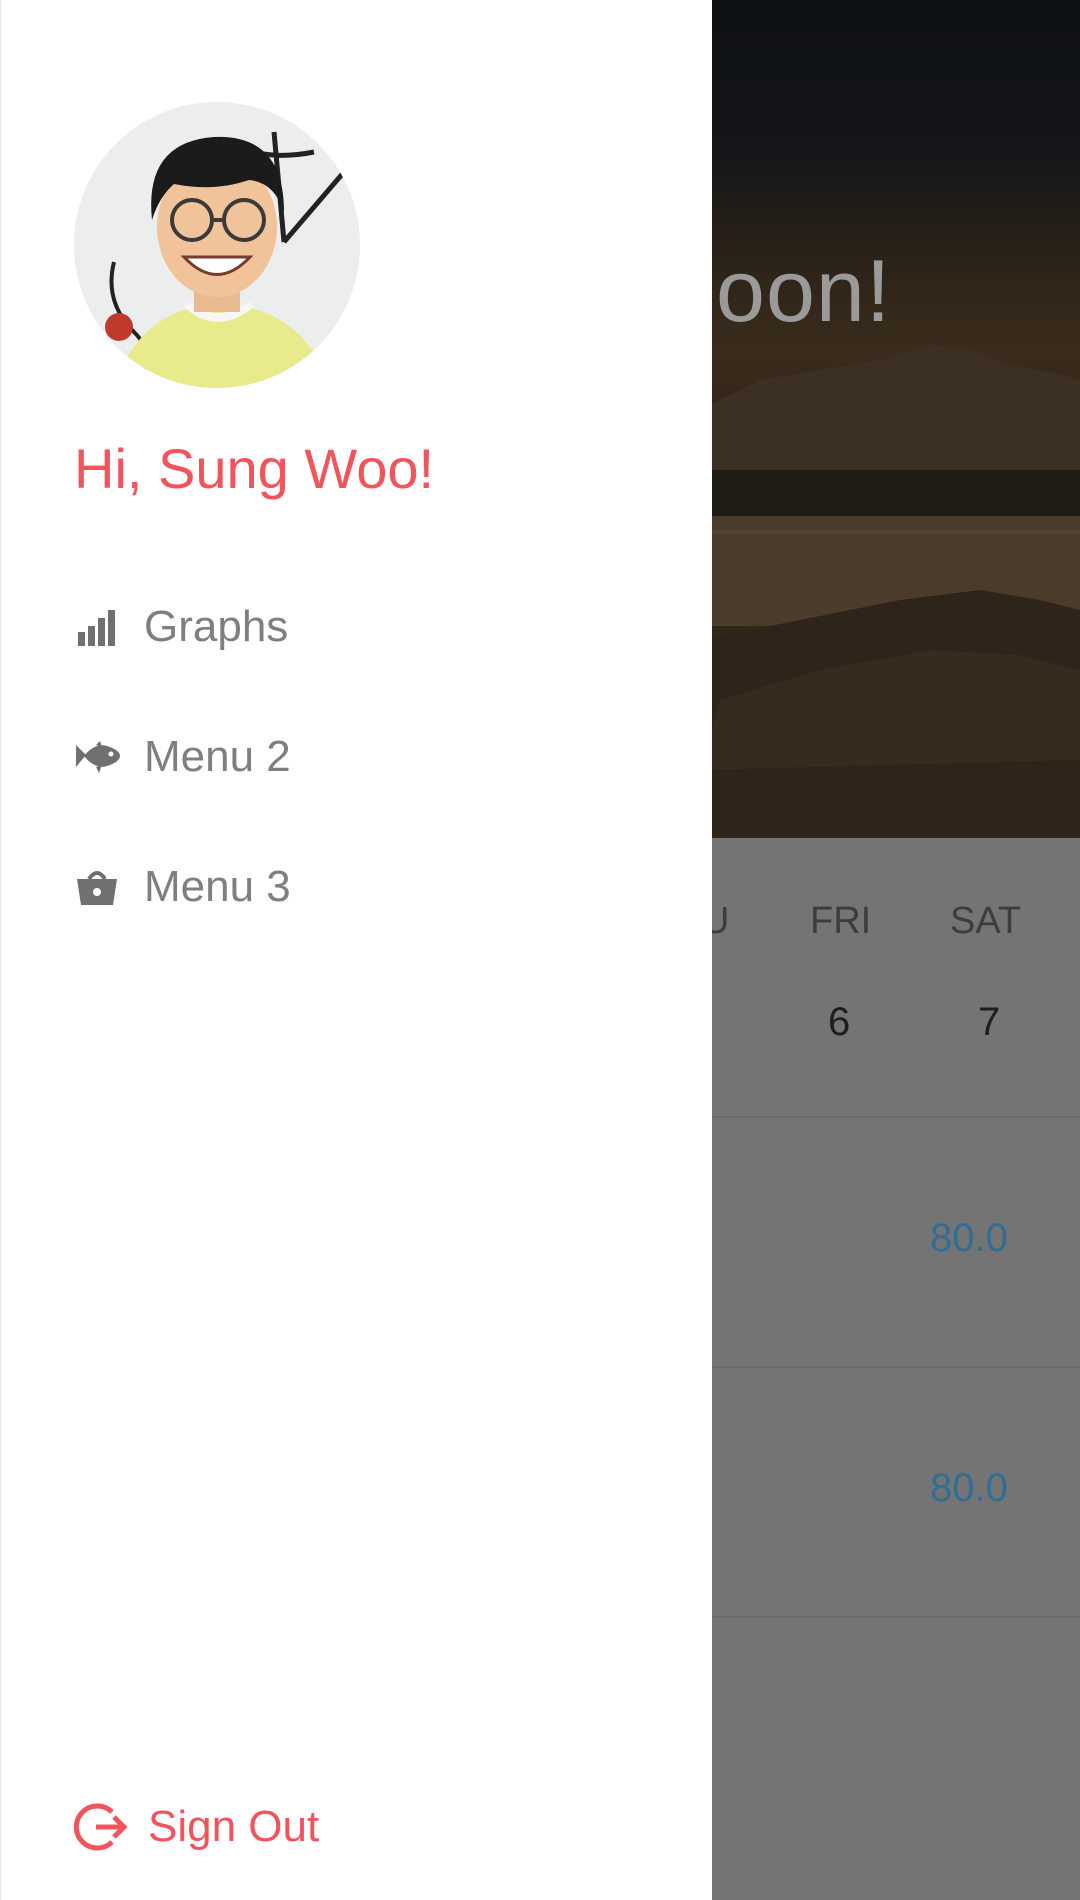 The height and width of the screenshot is (1900, 1080). I want to click on day-number: 6, so click(839, 1022).